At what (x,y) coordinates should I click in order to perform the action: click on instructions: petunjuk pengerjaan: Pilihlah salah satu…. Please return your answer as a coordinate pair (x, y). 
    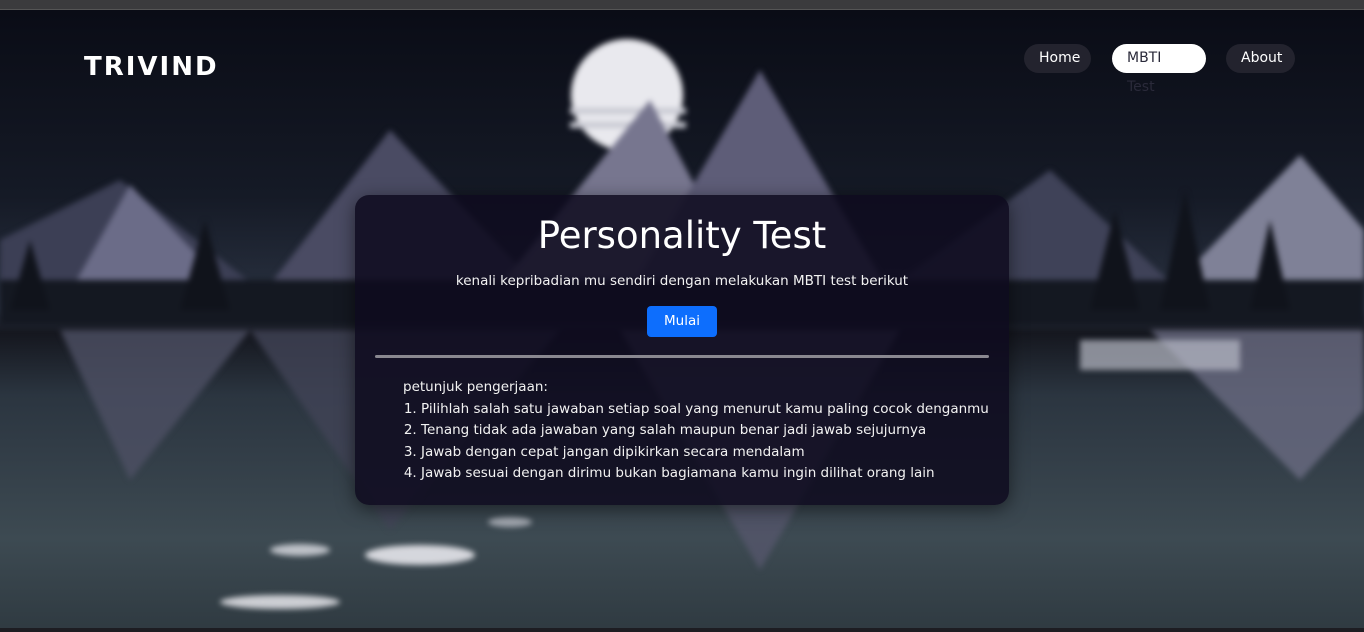
    Looking at the image, I should click on (696, 431).